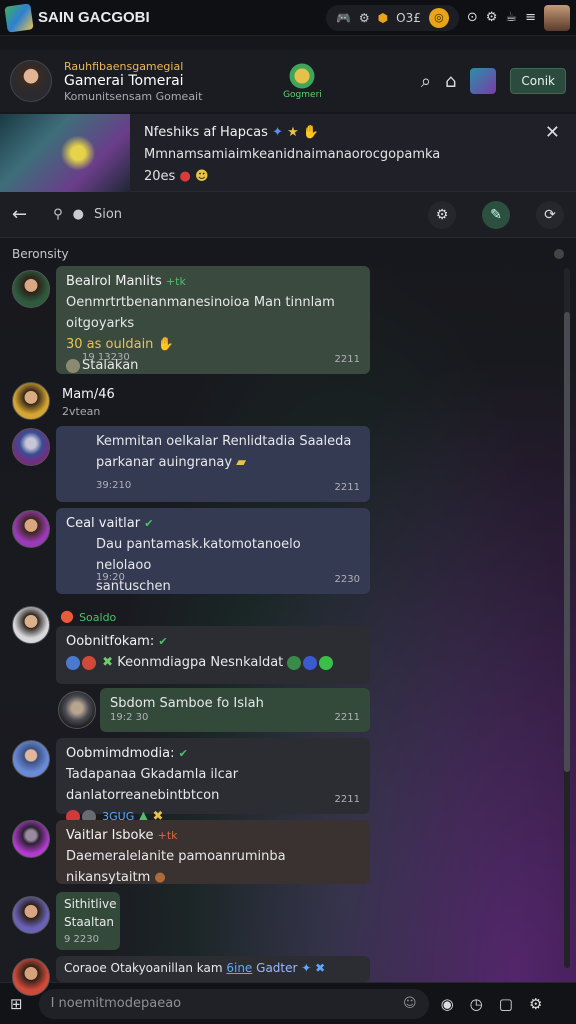 The width and height of the screenshot is (576, 1024). Describe the element at coordinates (364, 18) in the screenshot. I see `gift-icon: ⚙` at that location.